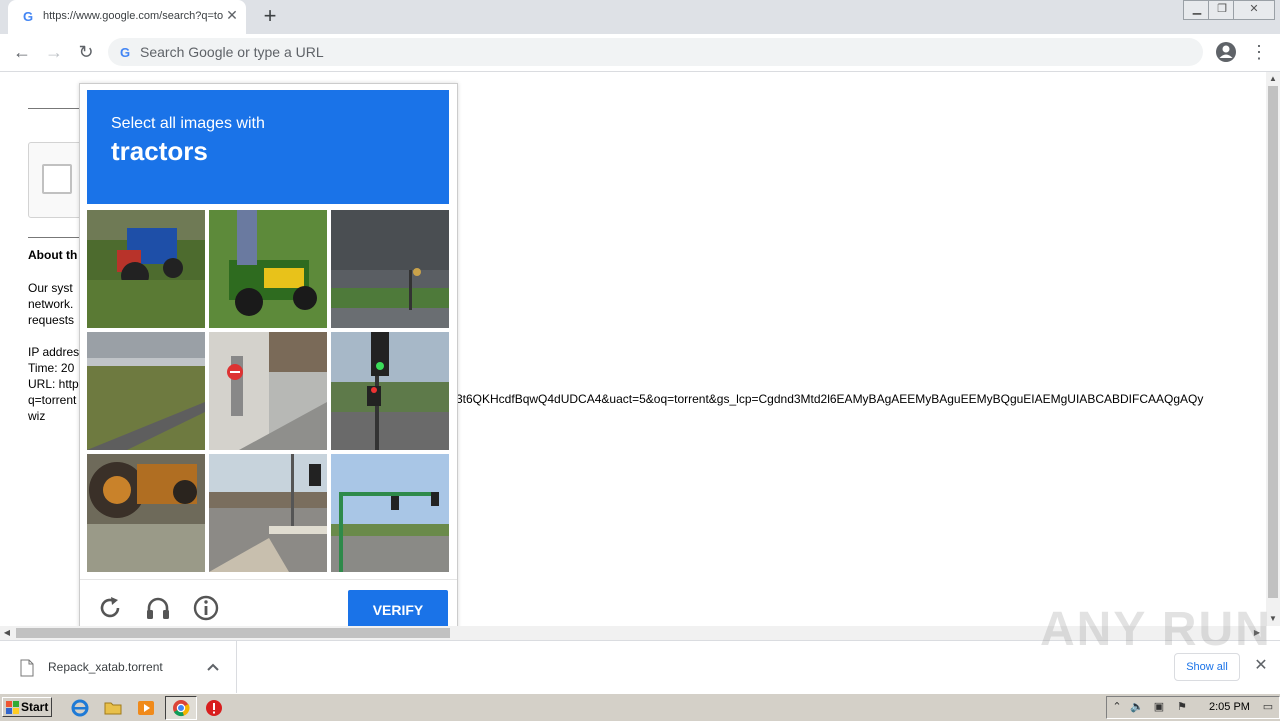 This screenshot has height=721, width=1280. Describe the element at coordinates (52, 400) in the screenshot. I see `paragraph-line: q=torrent` at that location.